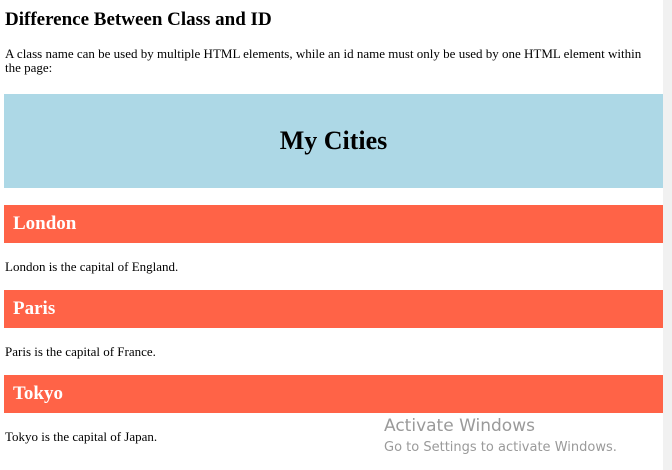  Describe the element at coordinates (333, 394) in the screenshot. I see `city-header-tokyo: Tokyo` at that location.